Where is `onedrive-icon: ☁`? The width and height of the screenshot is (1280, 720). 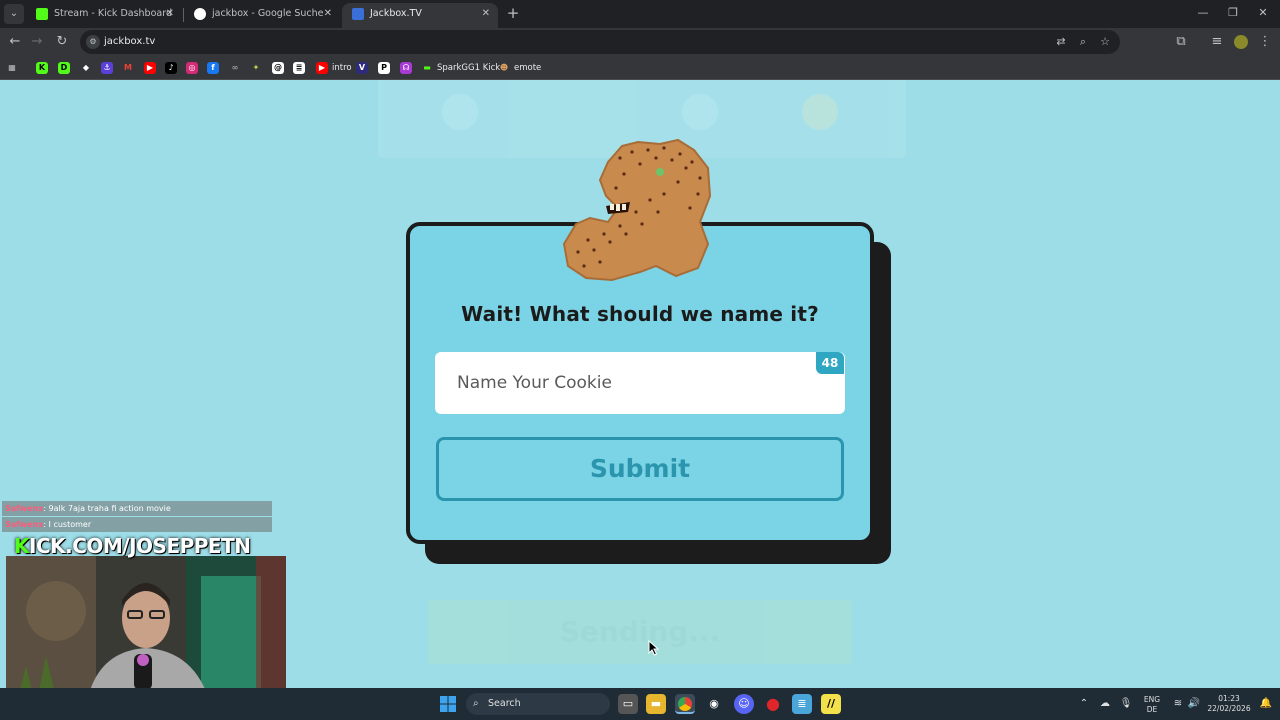
onedrive-icon: ☁ is located at coordinates (1105, 704).